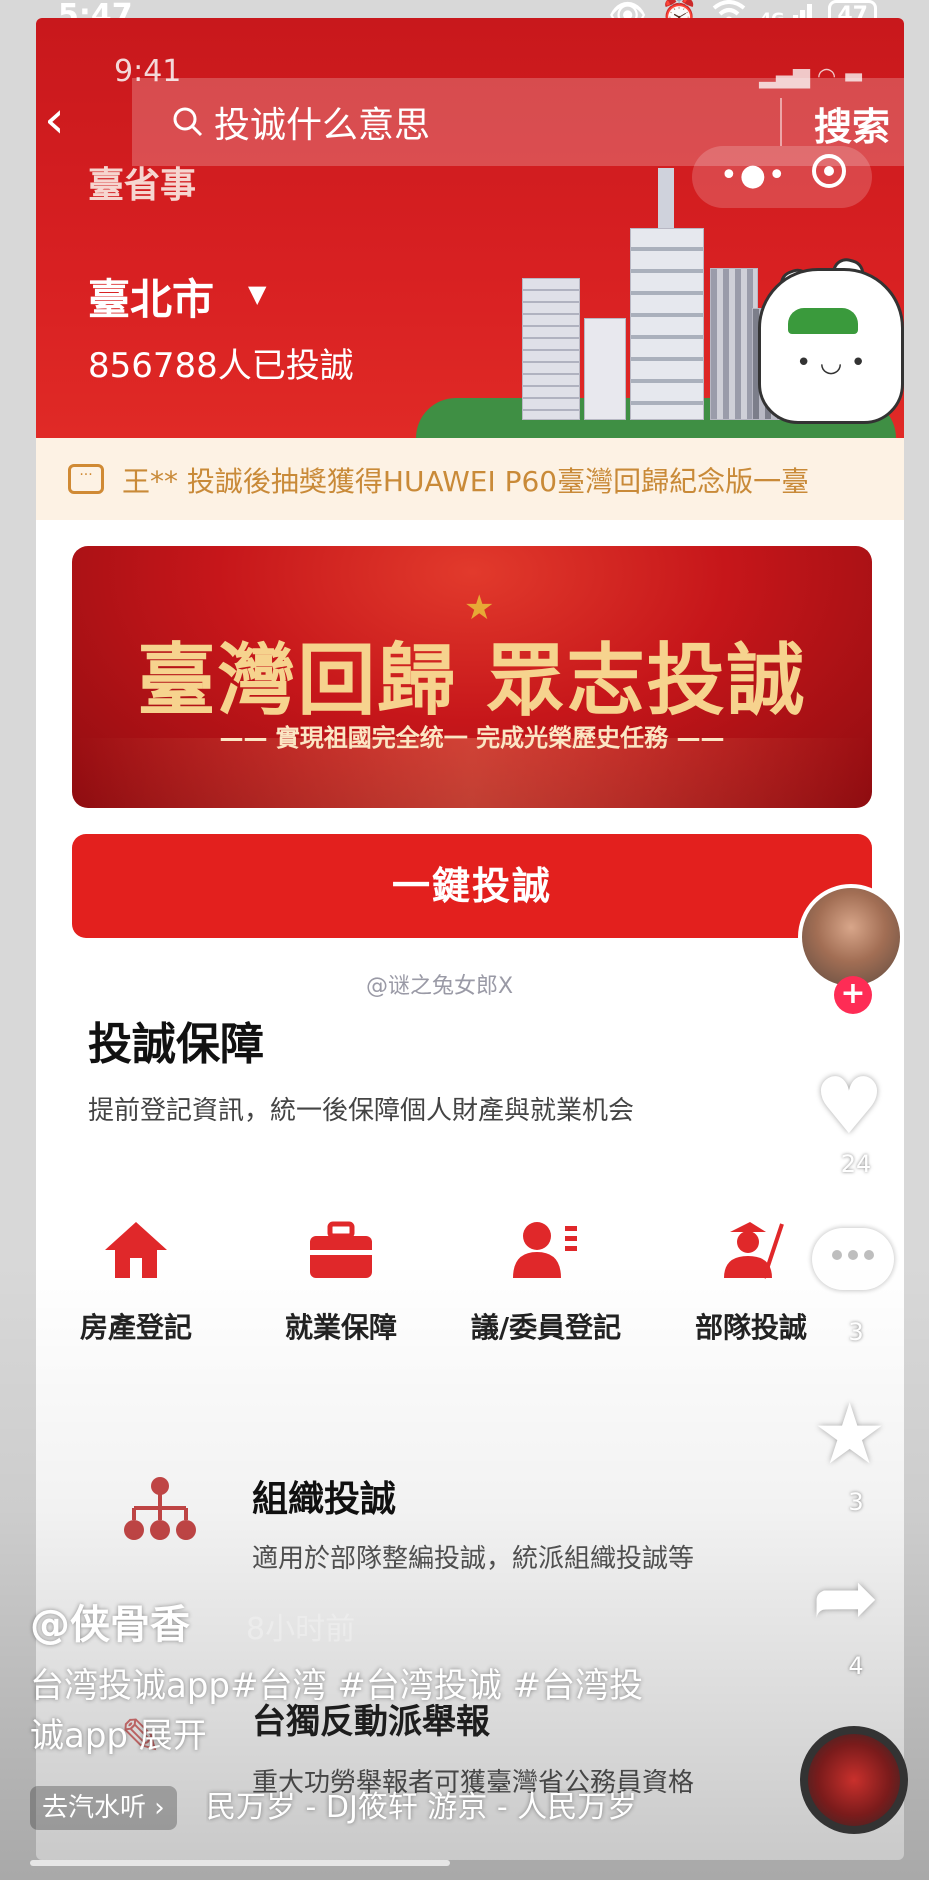  I want to click on favorite-count: 3, so click(856, 1502).